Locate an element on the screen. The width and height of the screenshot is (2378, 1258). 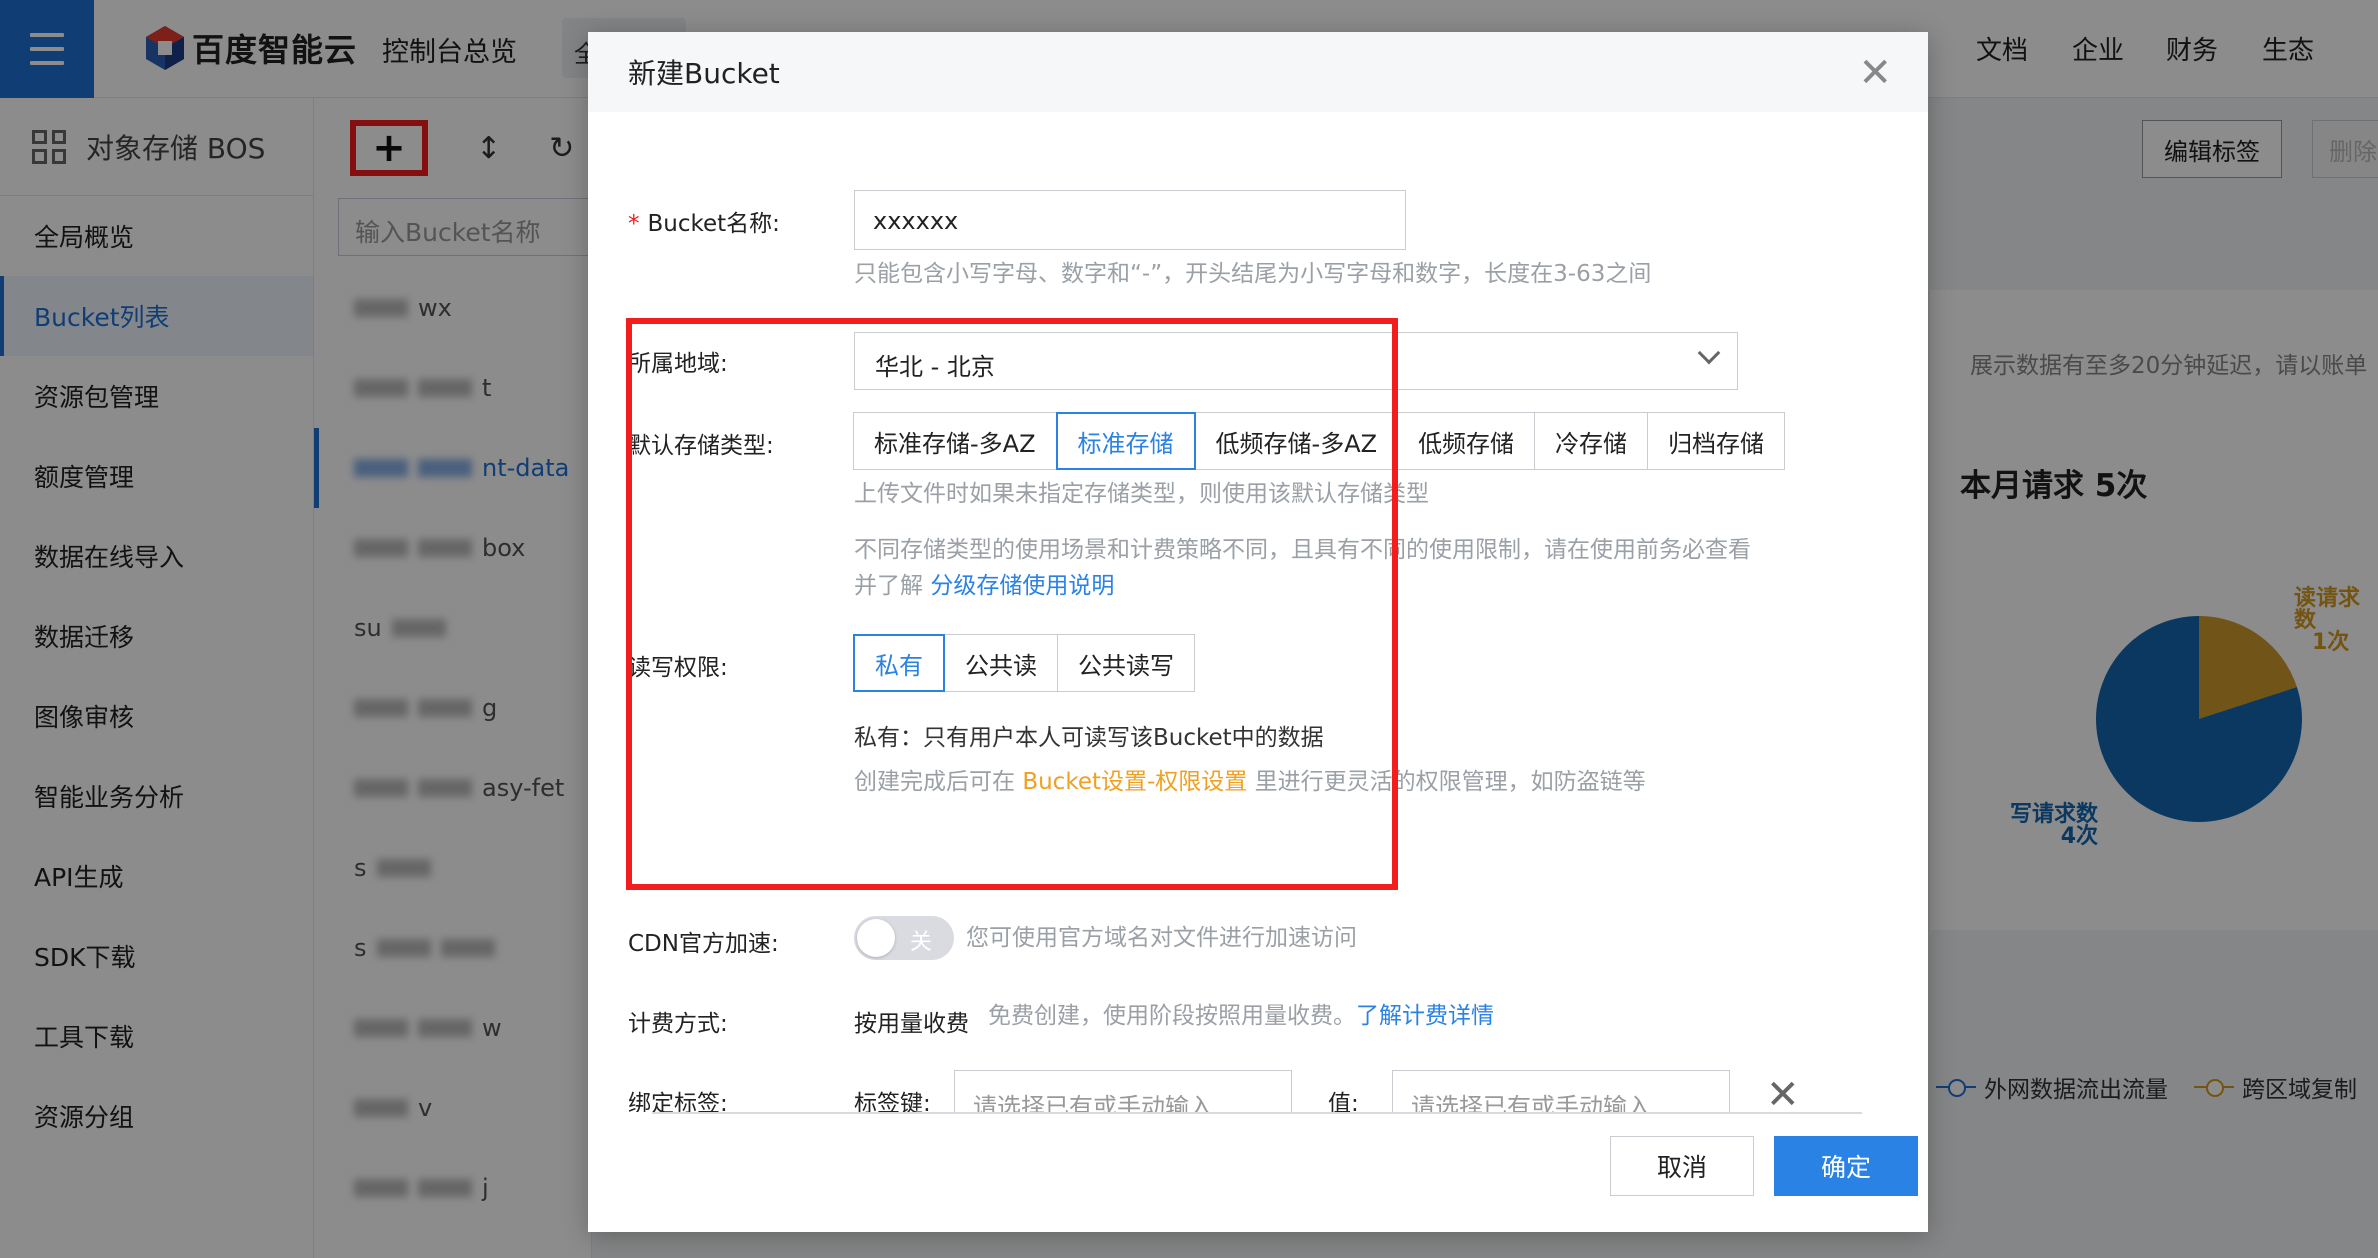
required-mark: * is located at coordinates (634, 224).